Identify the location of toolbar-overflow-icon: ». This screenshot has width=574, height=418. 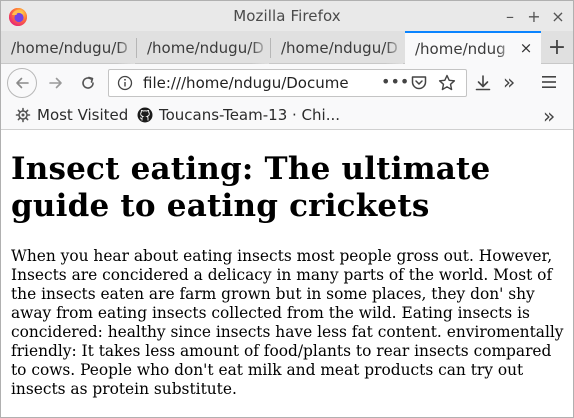
(509, 82).